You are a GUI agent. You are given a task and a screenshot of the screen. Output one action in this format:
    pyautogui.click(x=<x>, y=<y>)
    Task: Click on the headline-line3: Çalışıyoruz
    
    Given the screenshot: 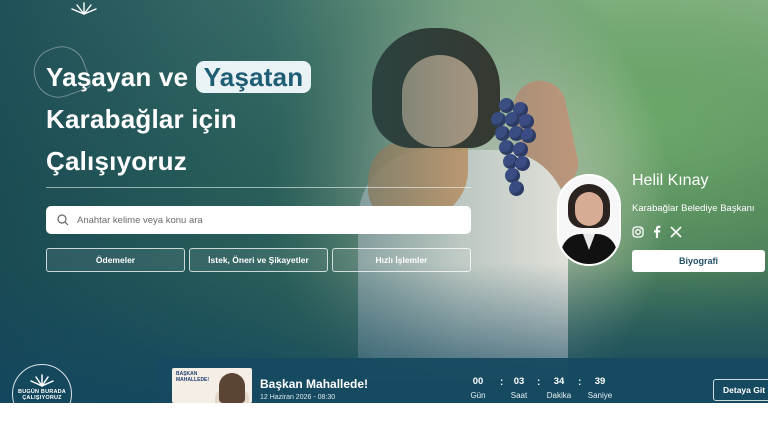 What is the action you would take?
    pyautogui.click(x=116, y=161)
    